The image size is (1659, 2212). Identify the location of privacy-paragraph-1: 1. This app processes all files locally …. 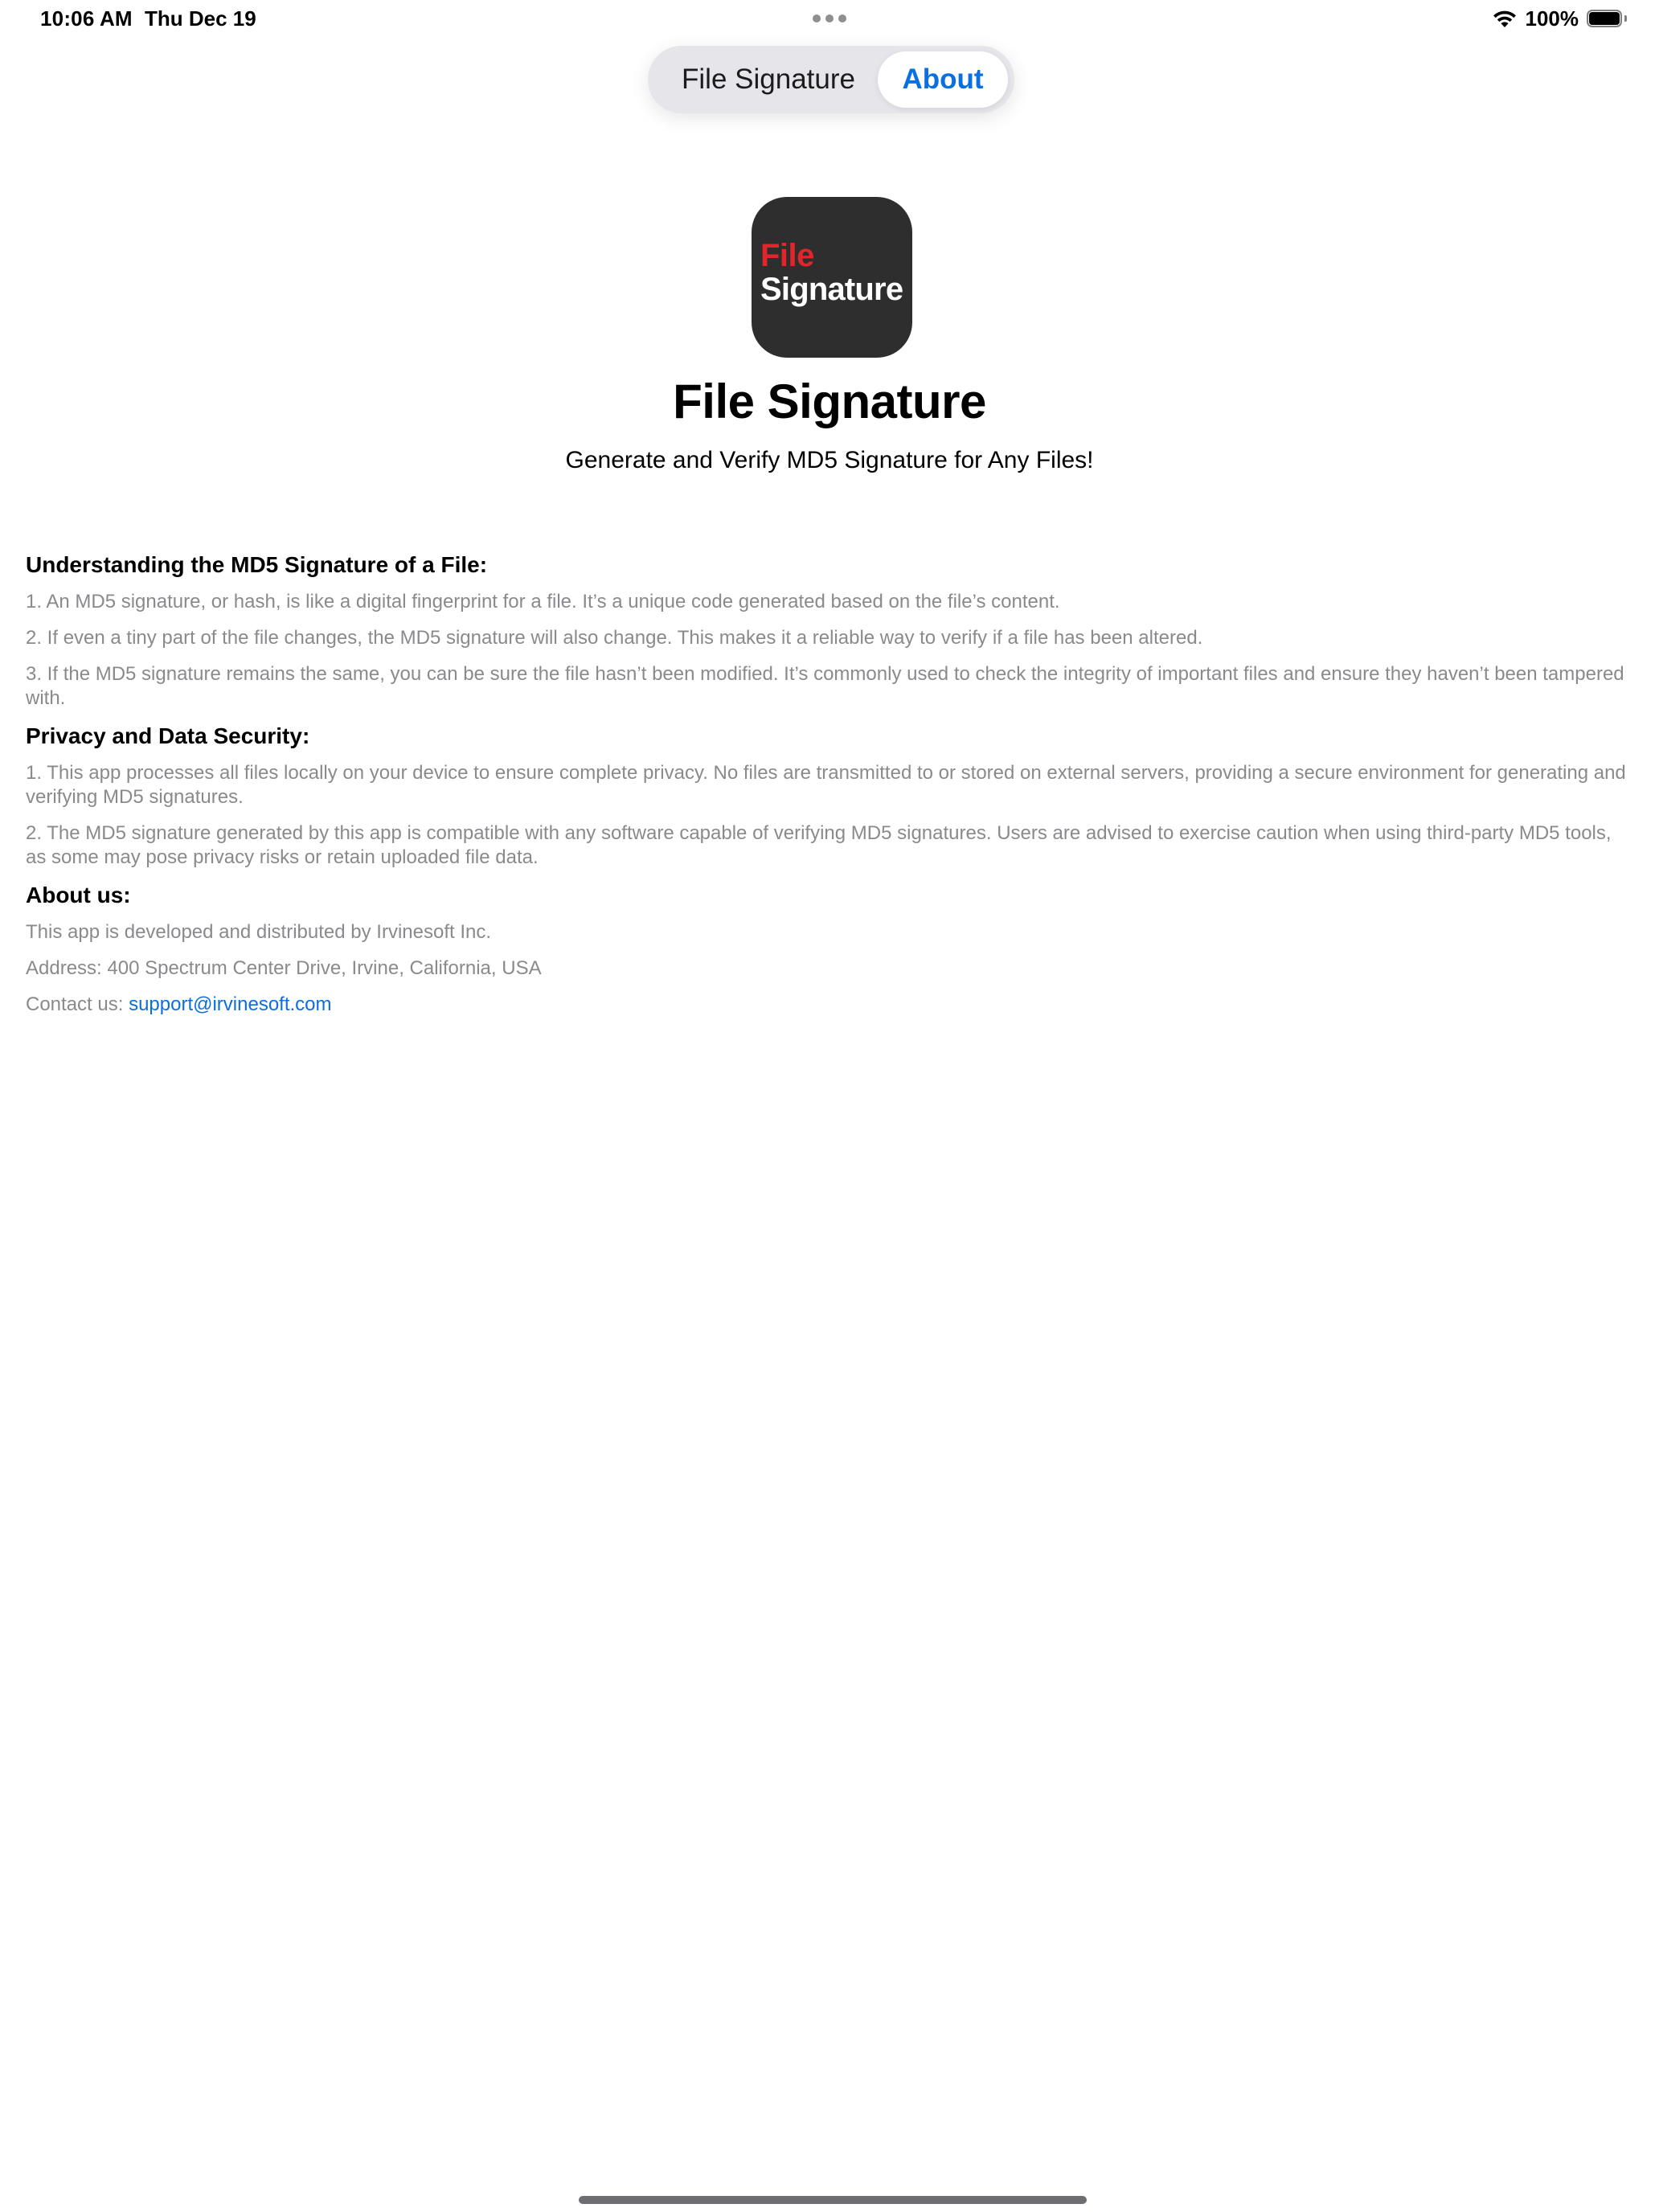
(826, 785).